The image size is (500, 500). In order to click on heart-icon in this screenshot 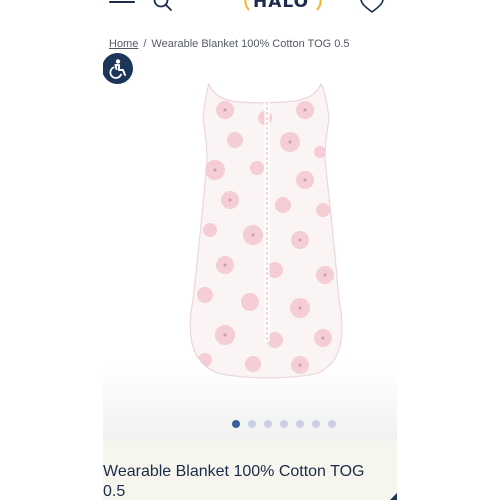, I will do `click(372, 7)`.